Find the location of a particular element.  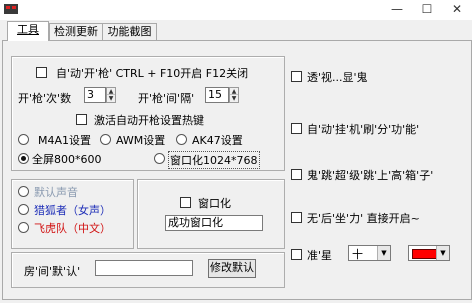

tab-strip: 工具 检测更新 功能截图 is located at coordinates (236, 31).